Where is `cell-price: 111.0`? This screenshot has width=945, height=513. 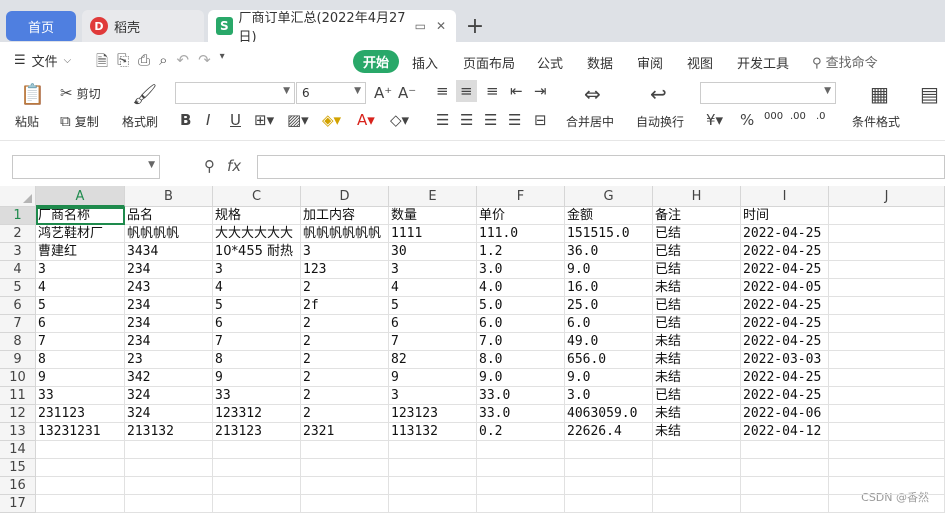 cell-price: 111.0 is located at coordinates (521, 234).